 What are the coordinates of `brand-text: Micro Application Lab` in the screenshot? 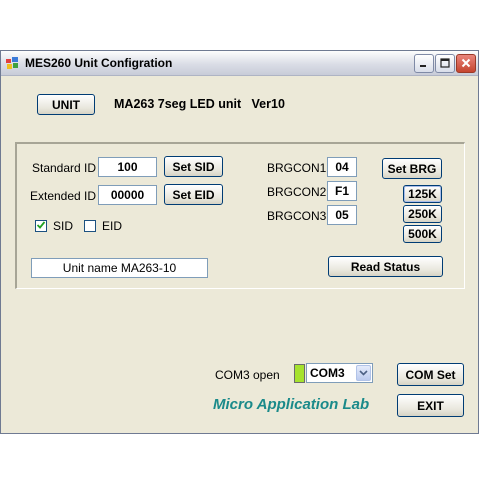 It's located at (291, 404).